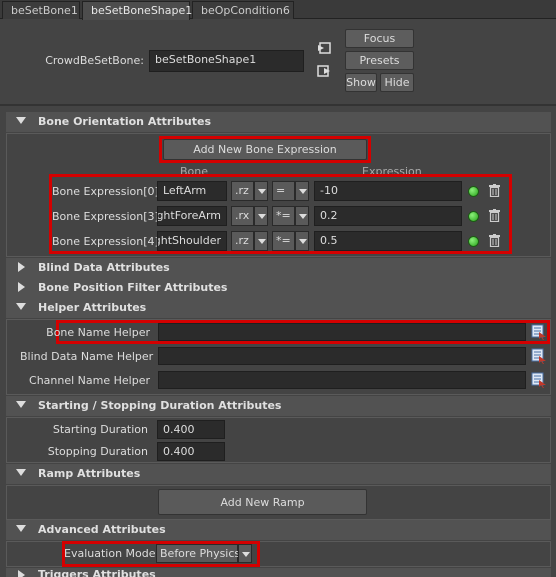 The width and height of the screenshot is (556, 577). I want to click on presets-button: Presets, so click(379, 60).